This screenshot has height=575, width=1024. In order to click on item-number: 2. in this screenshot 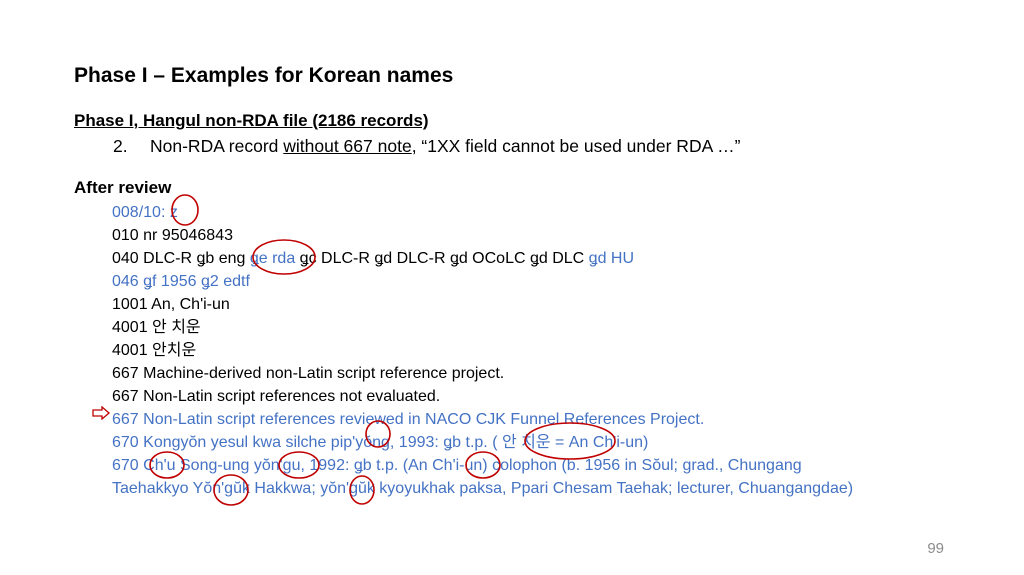, I will do `click(120, 146)`.